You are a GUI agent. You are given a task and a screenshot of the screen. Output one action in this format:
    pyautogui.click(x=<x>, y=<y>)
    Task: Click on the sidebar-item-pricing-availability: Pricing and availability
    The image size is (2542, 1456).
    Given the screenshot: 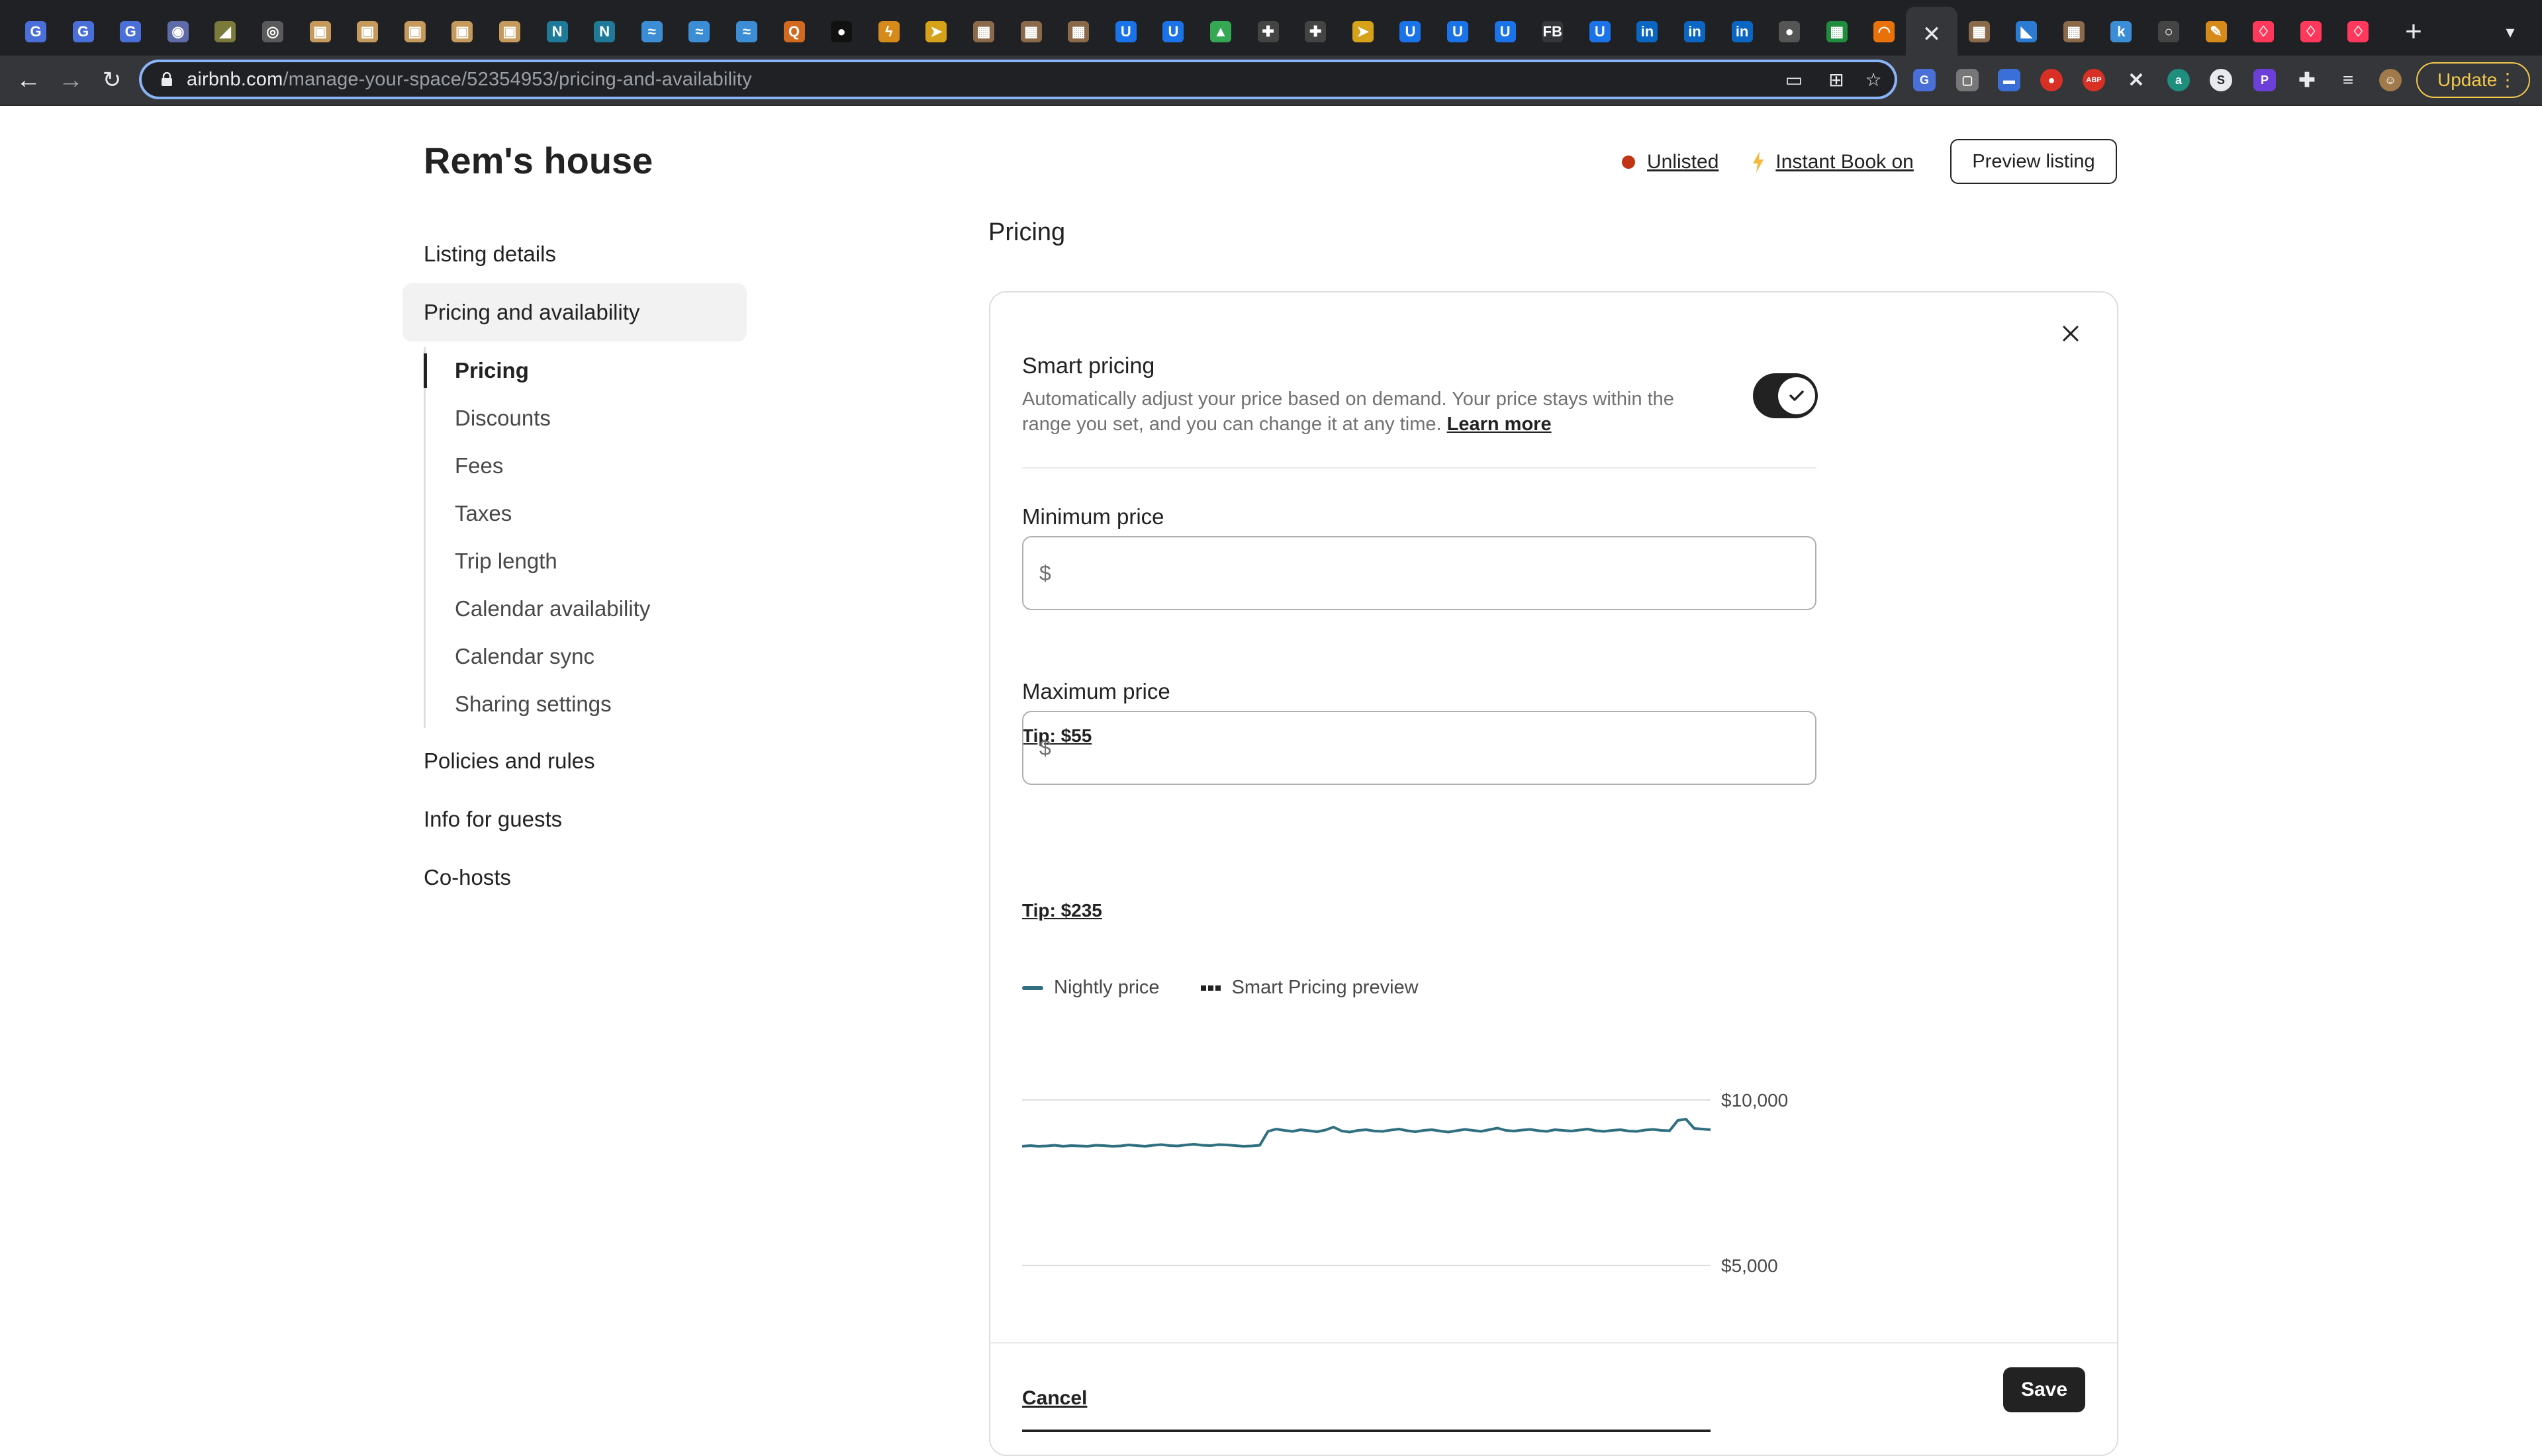 What is the action you would take?
    pyautogui.click(x=574, y=312)
    